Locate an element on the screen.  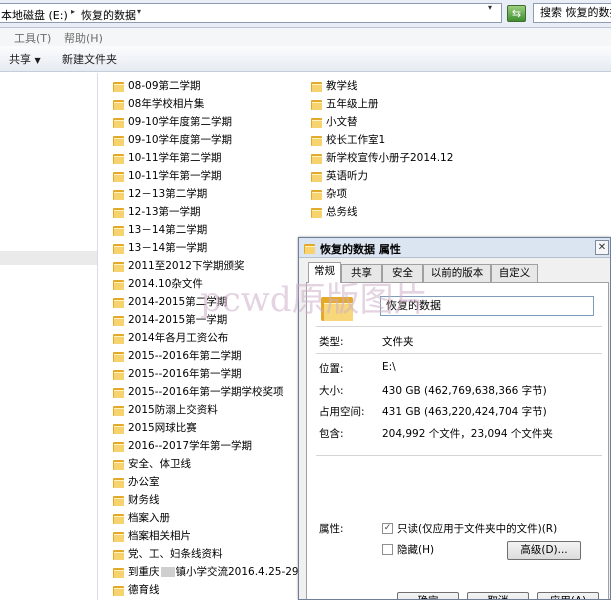
tab-security: 安全 is located at coordinates (402, 273).